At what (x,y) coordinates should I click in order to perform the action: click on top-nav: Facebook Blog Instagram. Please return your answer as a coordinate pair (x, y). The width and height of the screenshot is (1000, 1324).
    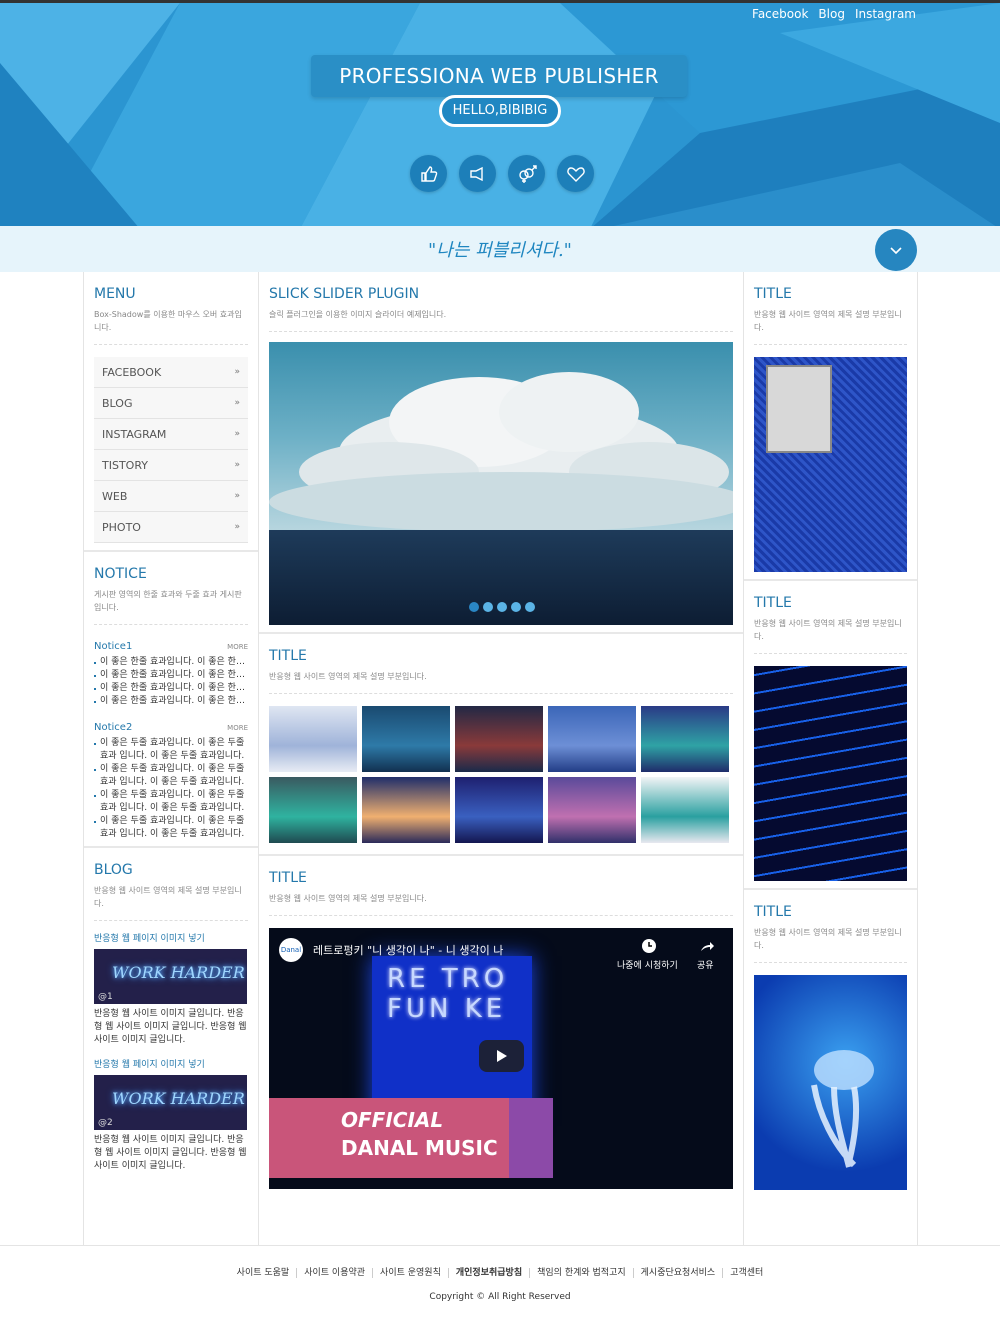
    Looking at the image, I should click on (834, 14).